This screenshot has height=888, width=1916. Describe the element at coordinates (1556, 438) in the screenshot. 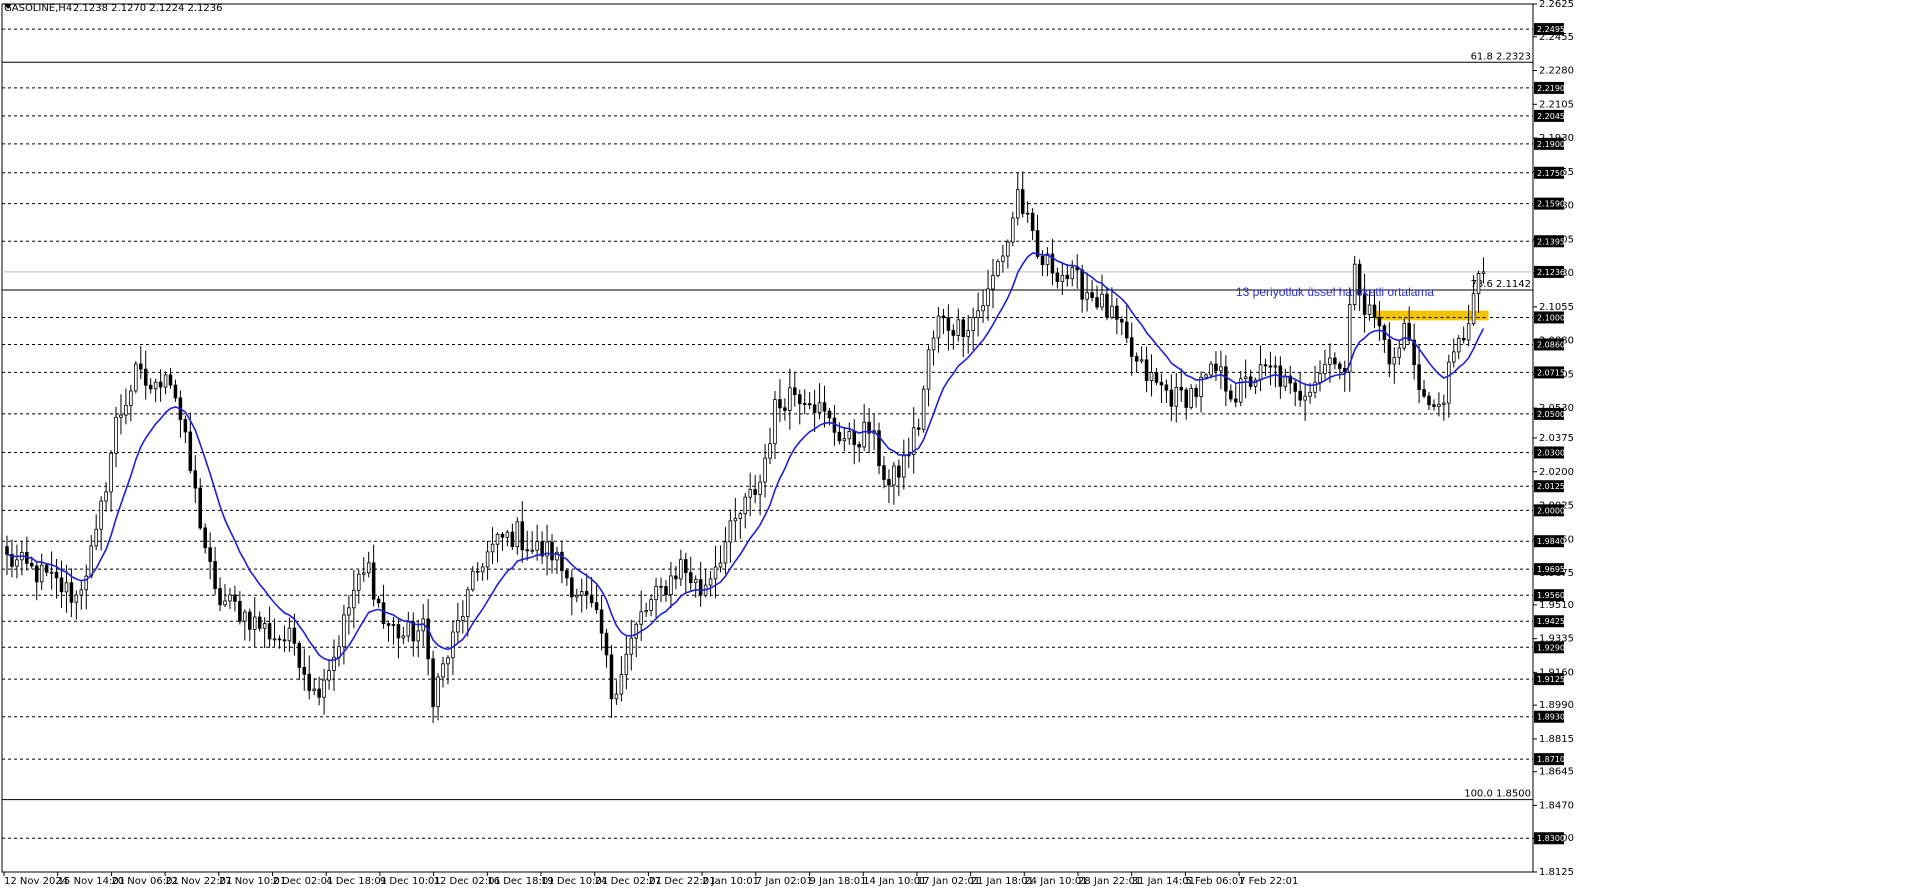

I see `price-tick-label: 2.0375` at that location.